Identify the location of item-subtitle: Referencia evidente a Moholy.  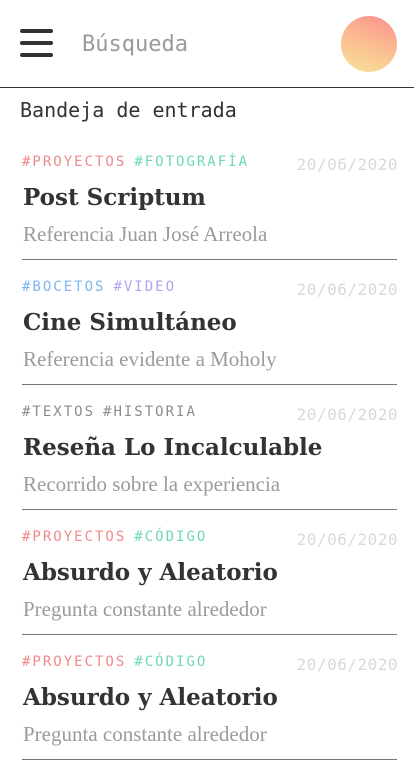
(150, 359).